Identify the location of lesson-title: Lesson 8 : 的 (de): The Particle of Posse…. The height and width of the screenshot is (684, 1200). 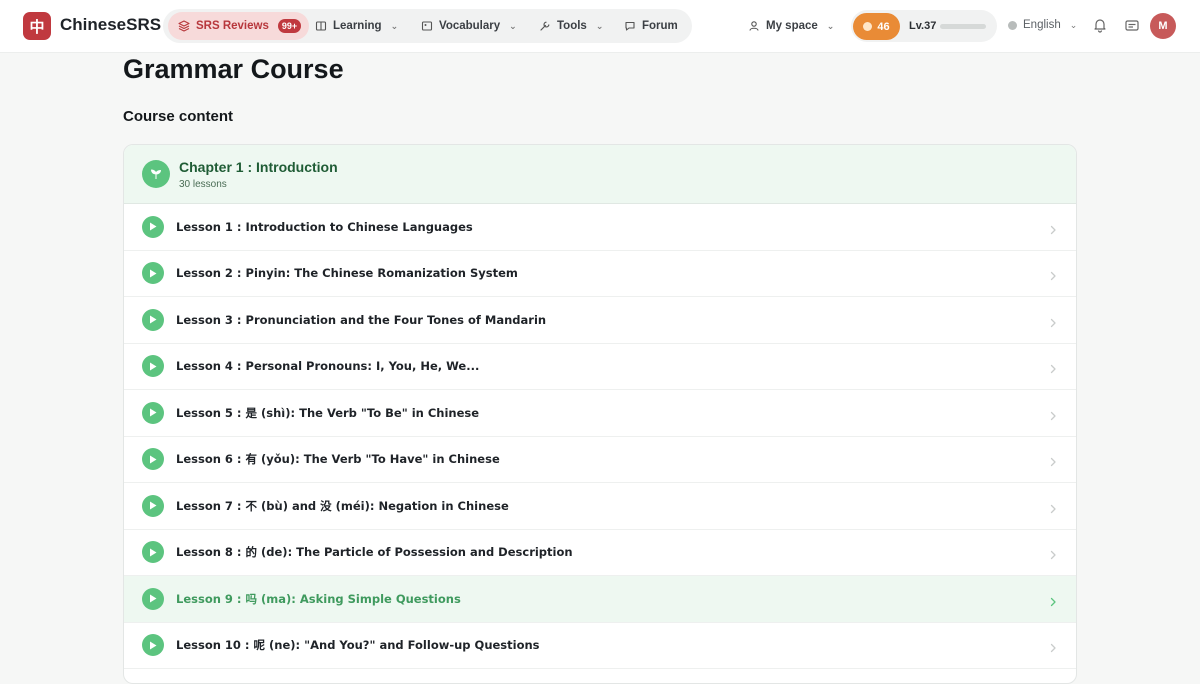
(374, 552).